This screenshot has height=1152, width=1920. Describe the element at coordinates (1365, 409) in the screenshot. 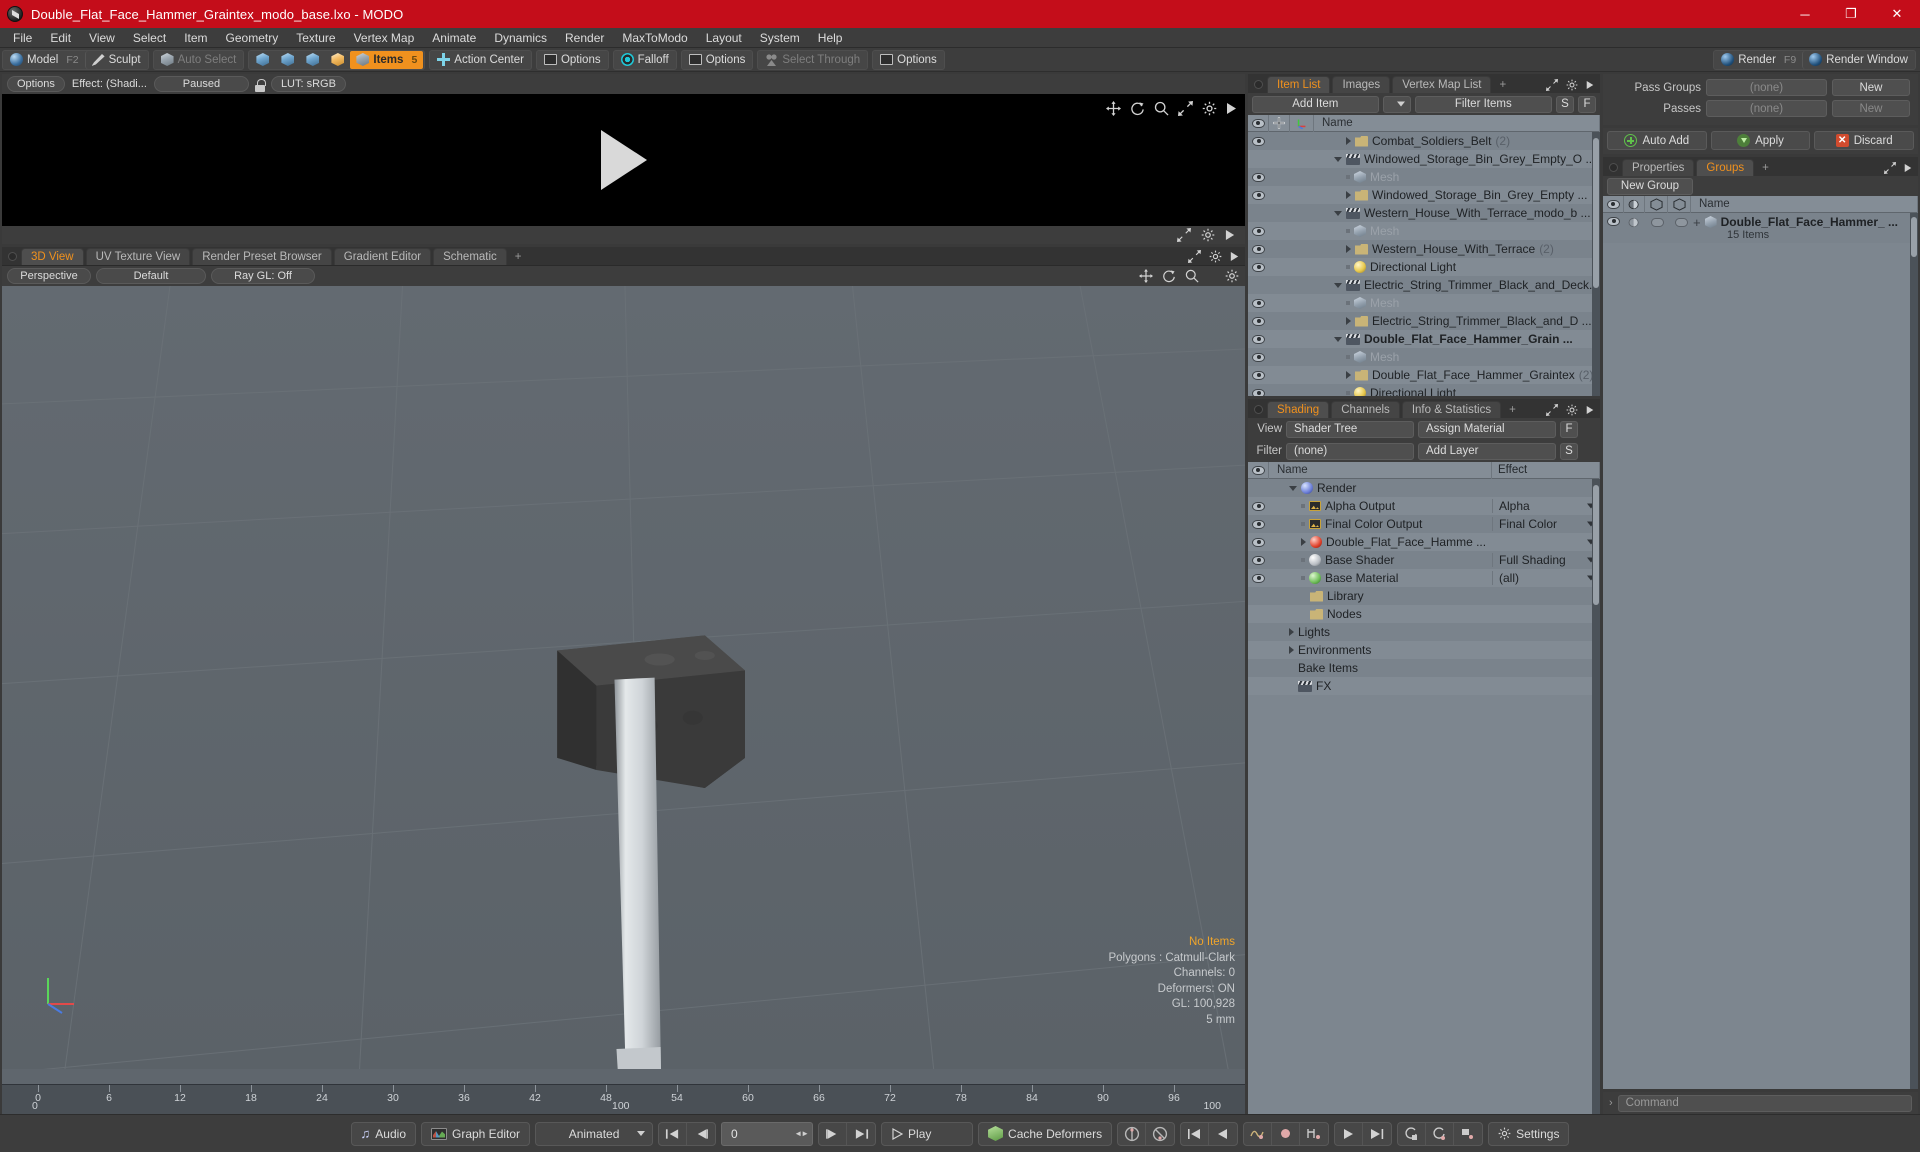

I see `tab-channels: Channels` at that location.